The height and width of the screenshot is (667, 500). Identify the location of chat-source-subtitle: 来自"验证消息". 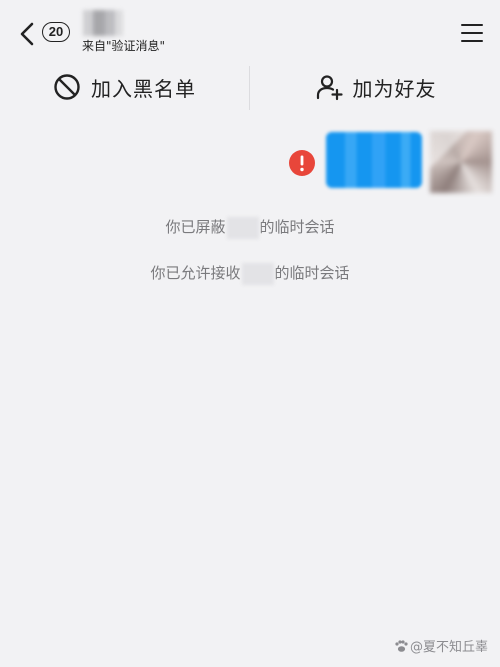
(124, 46).